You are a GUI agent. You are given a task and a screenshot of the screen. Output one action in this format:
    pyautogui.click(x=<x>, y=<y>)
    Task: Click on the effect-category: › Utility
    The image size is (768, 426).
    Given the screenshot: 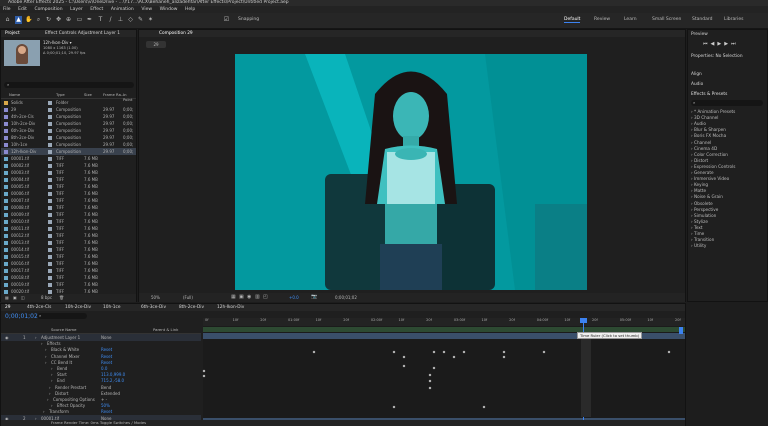 What is the action you would take?
    pyautogui.click(x=698, y=245)
    